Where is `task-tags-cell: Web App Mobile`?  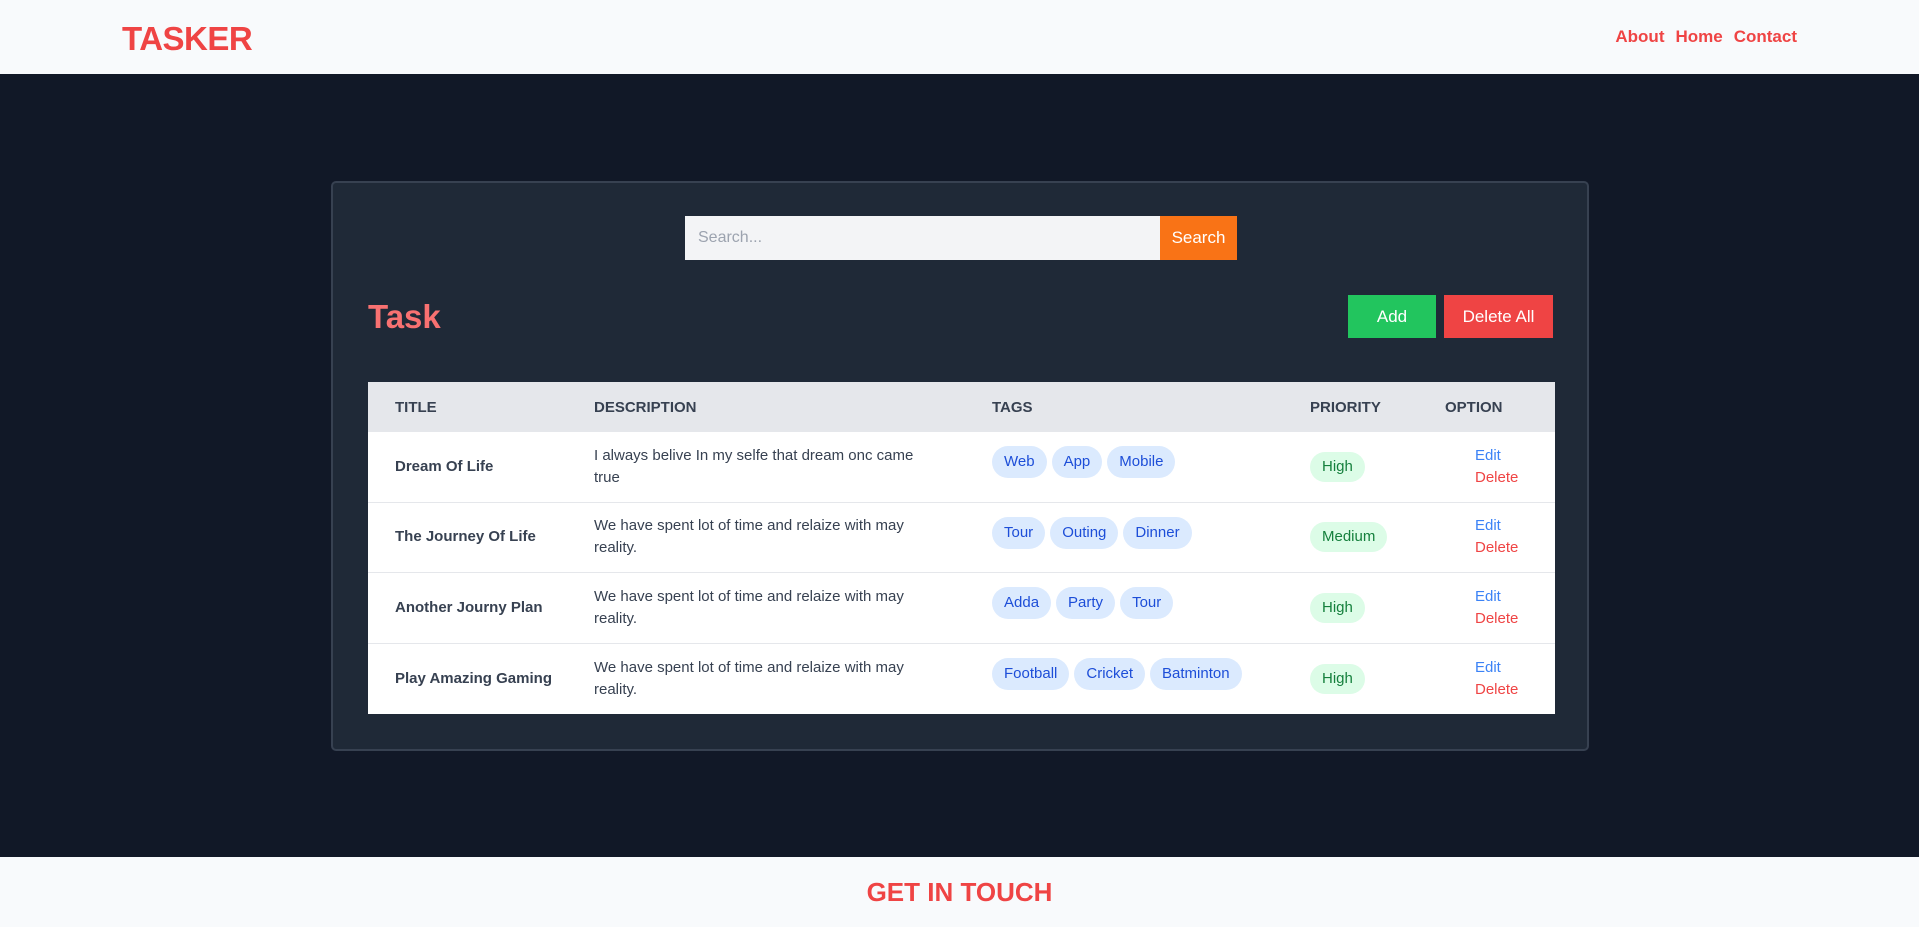 task-tags-cell: Web App Mobile is located at coordinates (1084, 467).